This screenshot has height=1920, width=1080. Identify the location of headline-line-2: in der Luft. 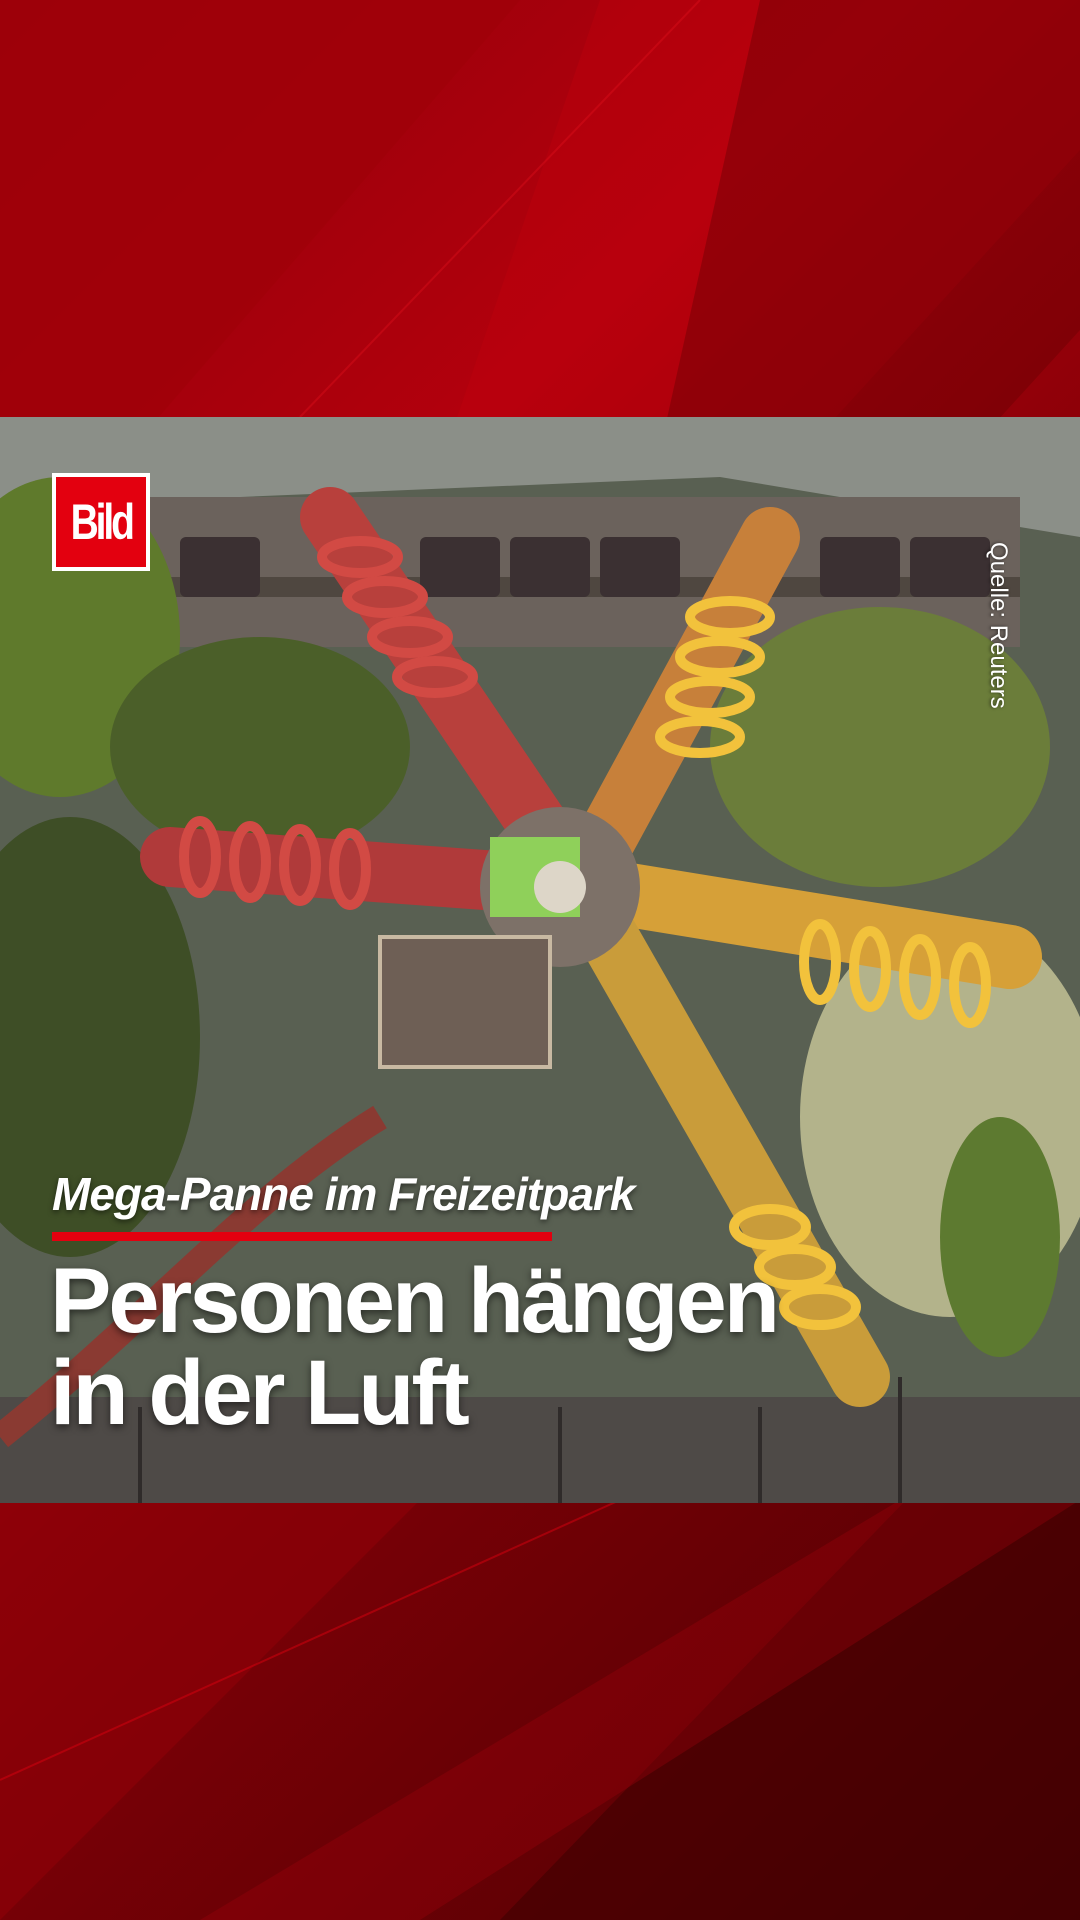
(260, 1393).